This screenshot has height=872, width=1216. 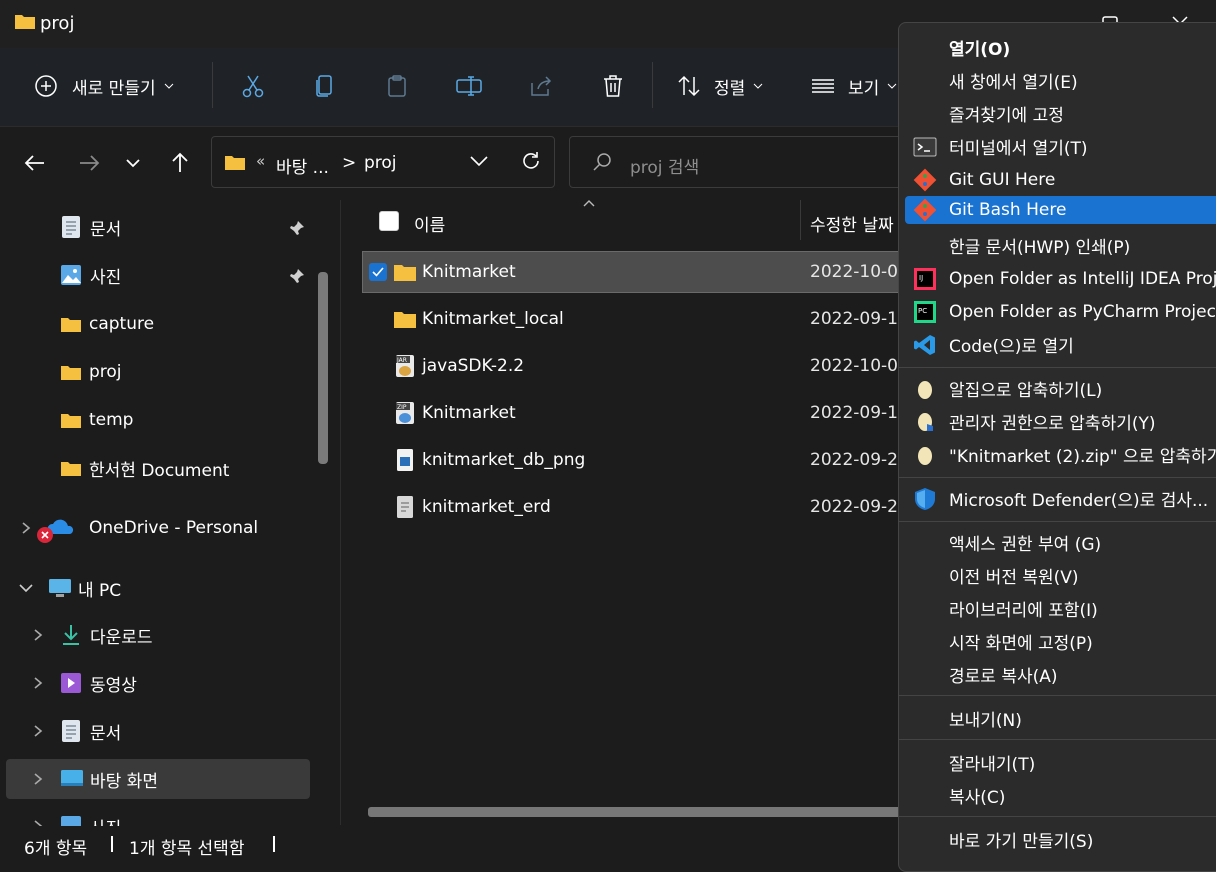 What do you see at coordinates (105, 372) in the screenshot?
I see `sidebar-label: proj` at bounding box center [105, 372].